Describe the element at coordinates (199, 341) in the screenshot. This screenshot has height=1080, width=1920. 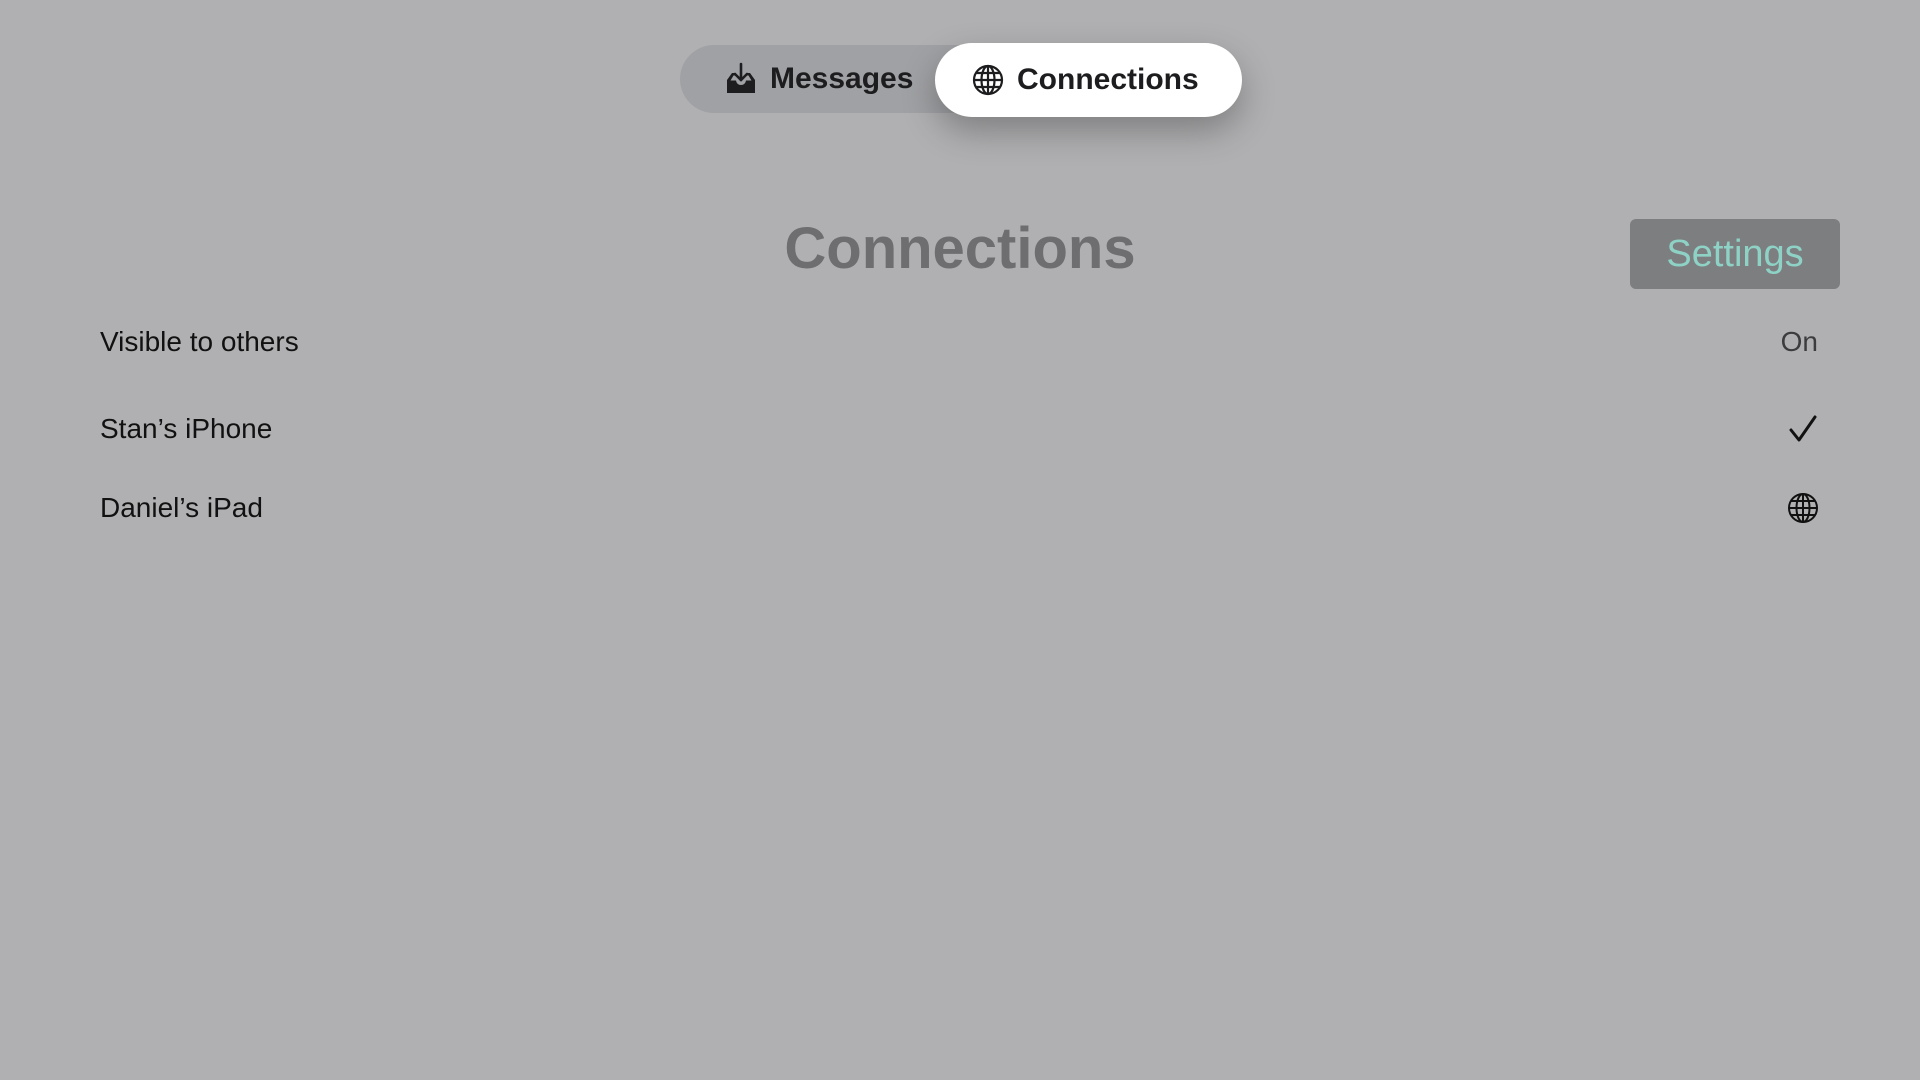
I see `visible-to-others-label: Visible to others` at that location.